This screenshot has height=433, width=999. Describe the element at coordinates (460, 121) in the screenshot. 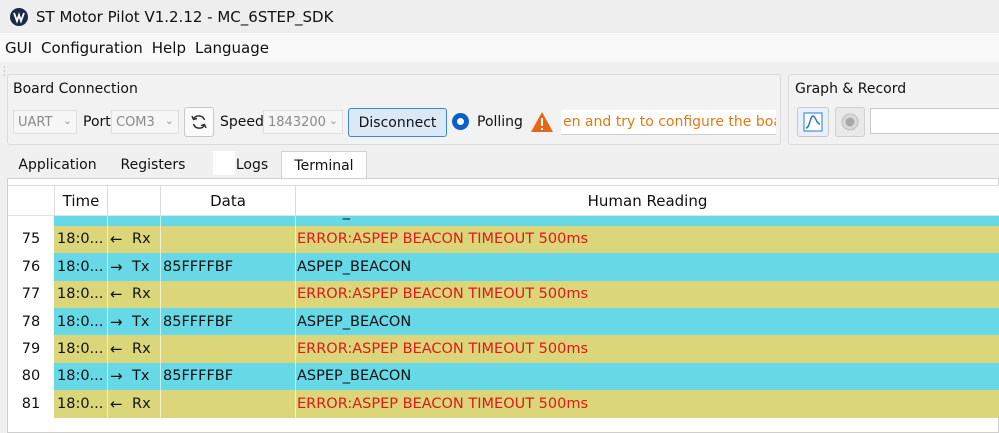

I see `polling-radio` at that location.